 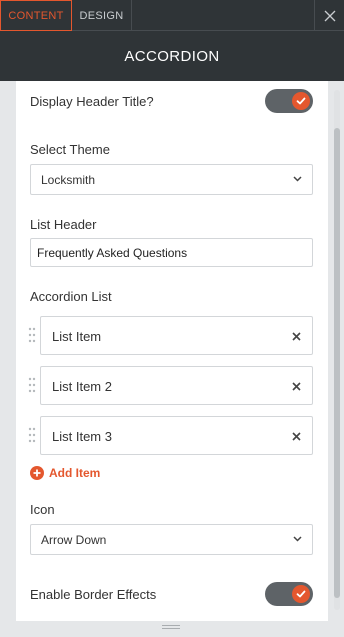 I want to click on list-item-label: List Item 3, so click(x=82, y=436).